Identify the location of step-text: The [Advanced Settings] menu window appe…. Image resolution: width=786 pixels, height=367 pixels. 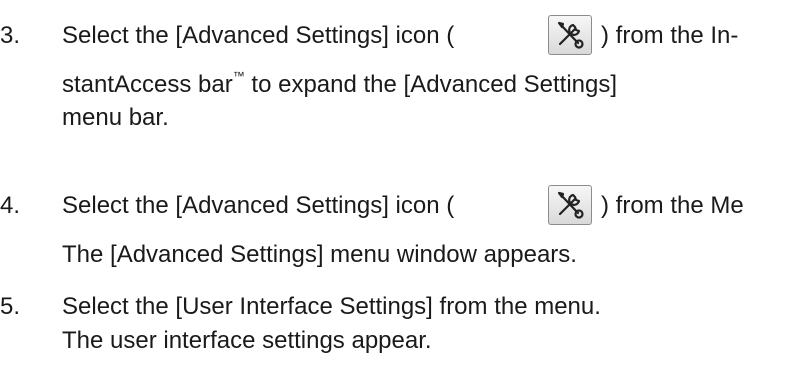
(319, 254).